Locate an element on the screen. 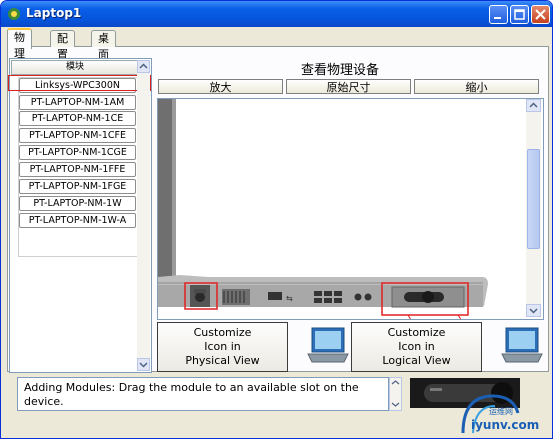 The width and height of the screenshot is (553, 439). module-item: PT-LAPTOP-NM-1AM is located at coordinates (77, 102).